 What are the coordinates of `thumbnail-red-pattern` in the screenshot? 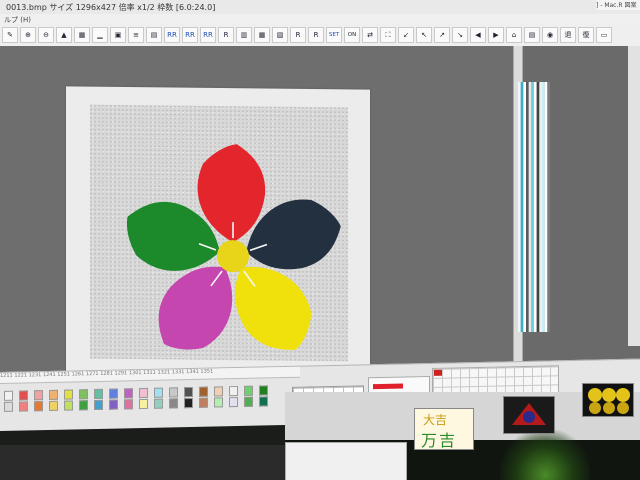 It's located at (529, 415).